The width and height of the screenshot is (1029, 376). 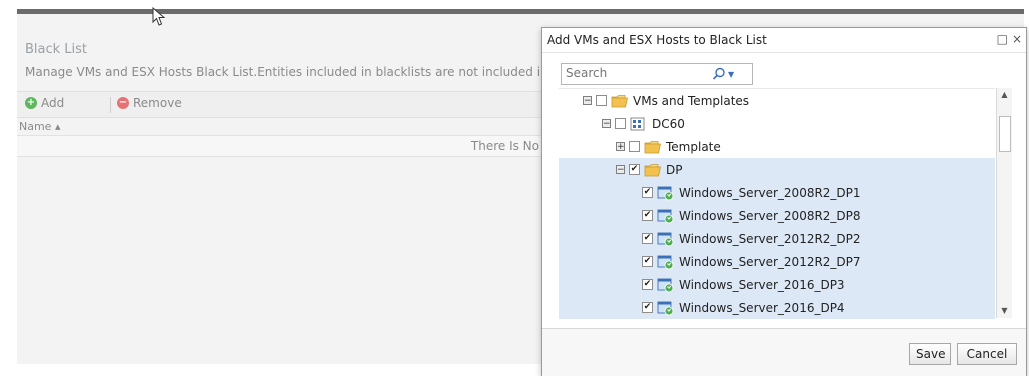 What do you see at coordinates (636, 73) in the screenshot?
I see `search-input` at bounding box center [636, 73].